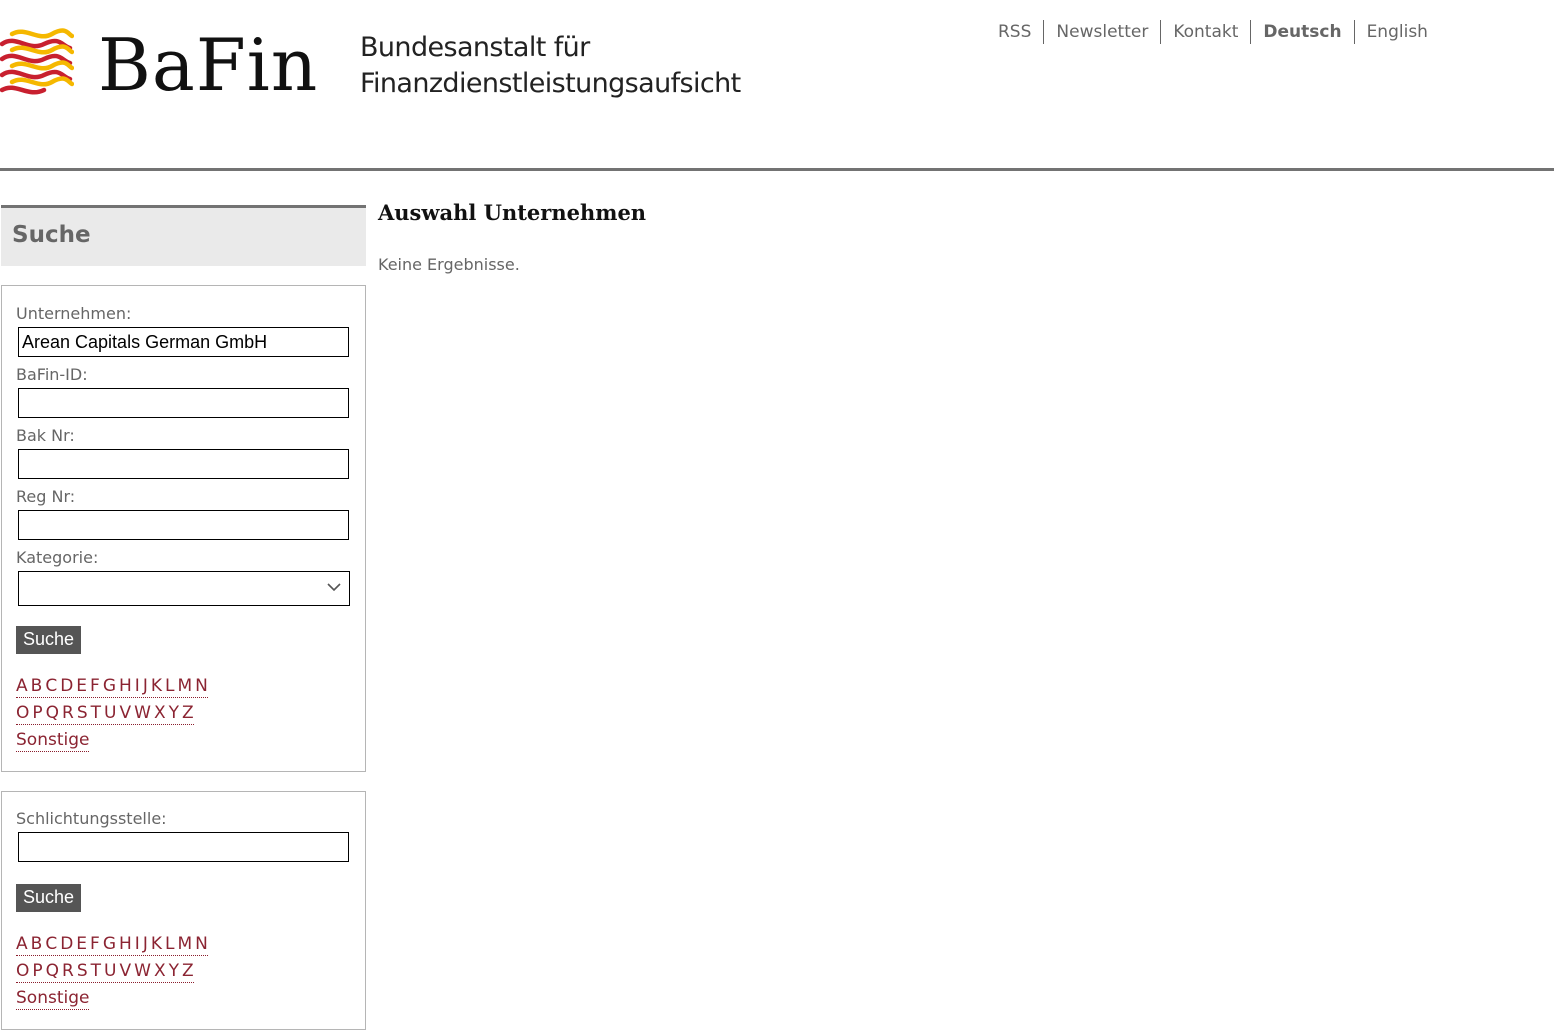 The width and height of the screenshot is (1554, 1030). What do you see at coordinates (1016, 32) in the screenshot?
I see `nav-link-rss: RSS` at bounding box center [1016, 32].